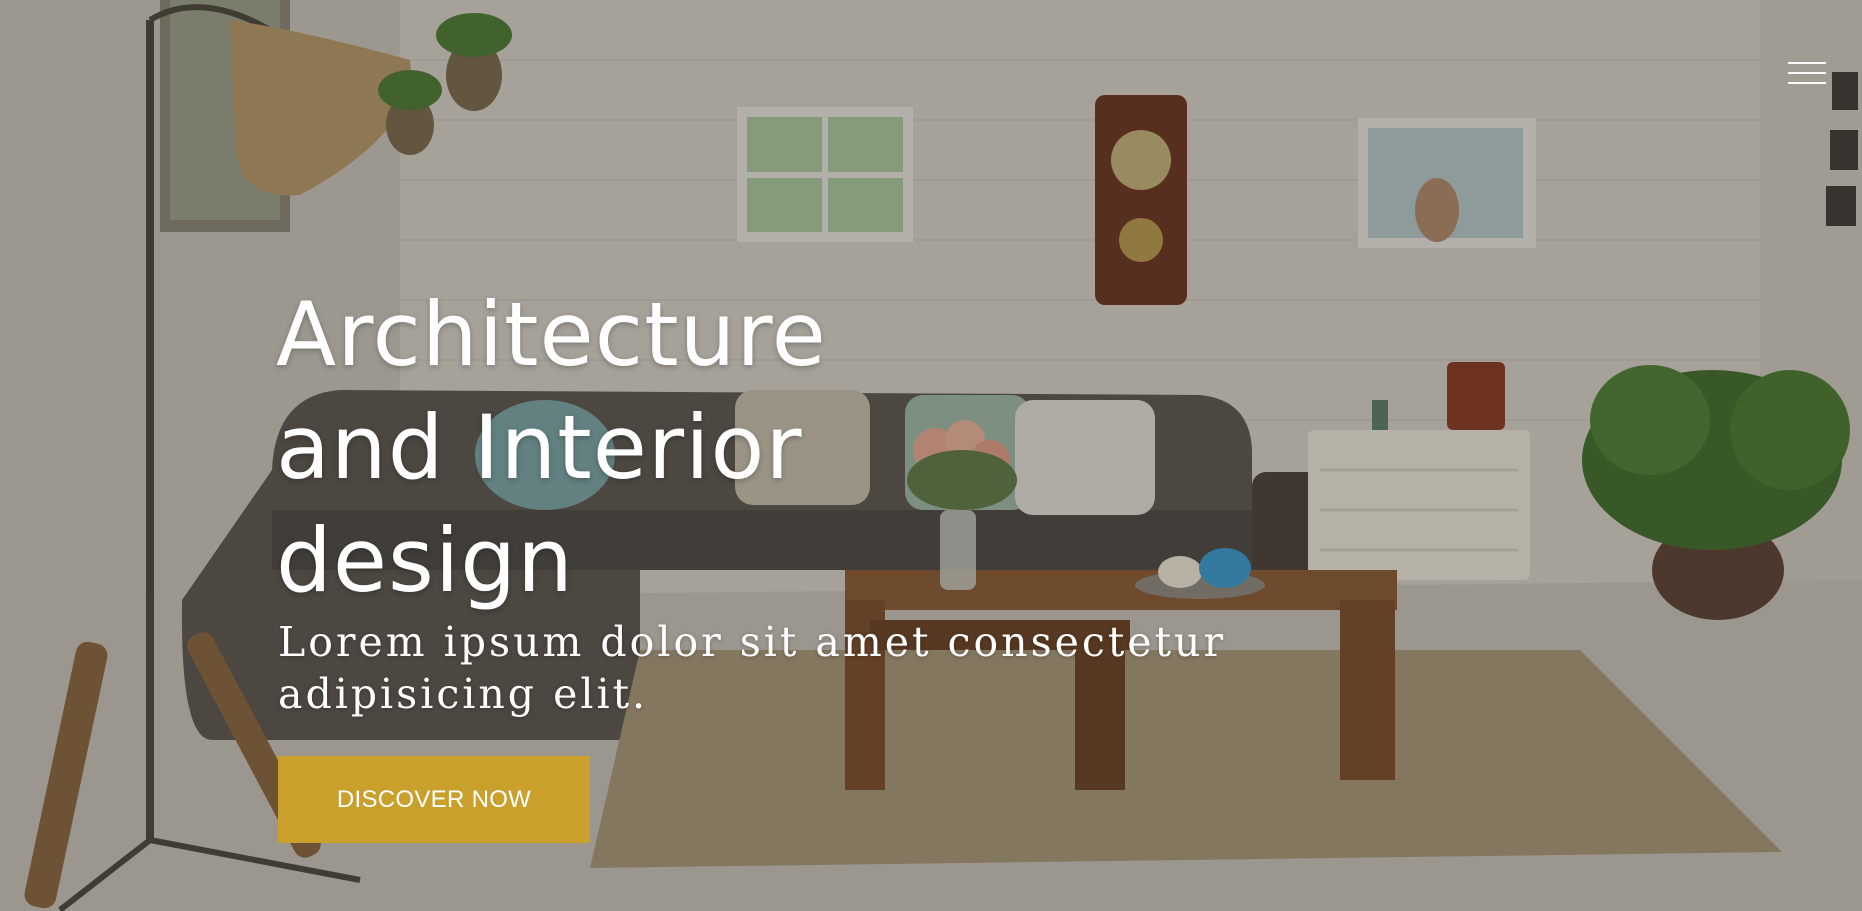 This screenshot has height=911, width=1862. What do you see at coordinates (551, 334) in the screenshot?
I see `headline-line-1: Architecture` at bounding box center [551, 334].